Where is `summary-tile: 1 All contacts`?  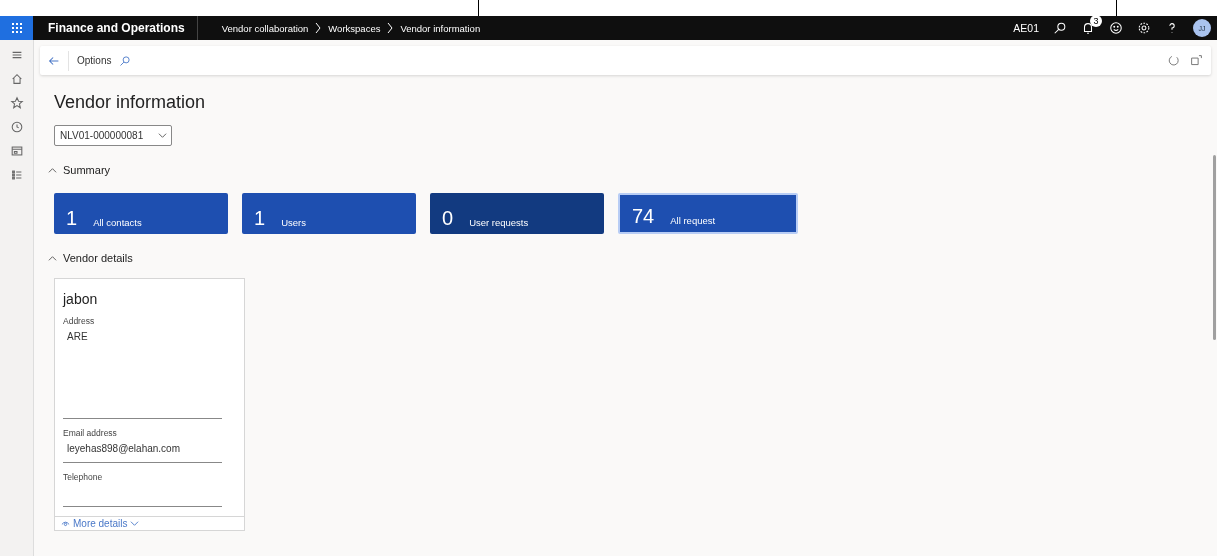 summary-tile: 1 All contacts is located at coordinates (141, 213).